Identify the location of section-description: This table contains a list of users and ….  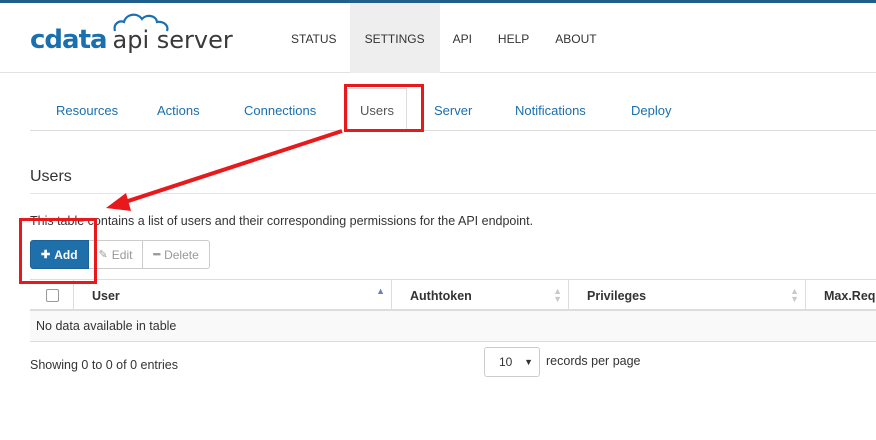
(282, 221).